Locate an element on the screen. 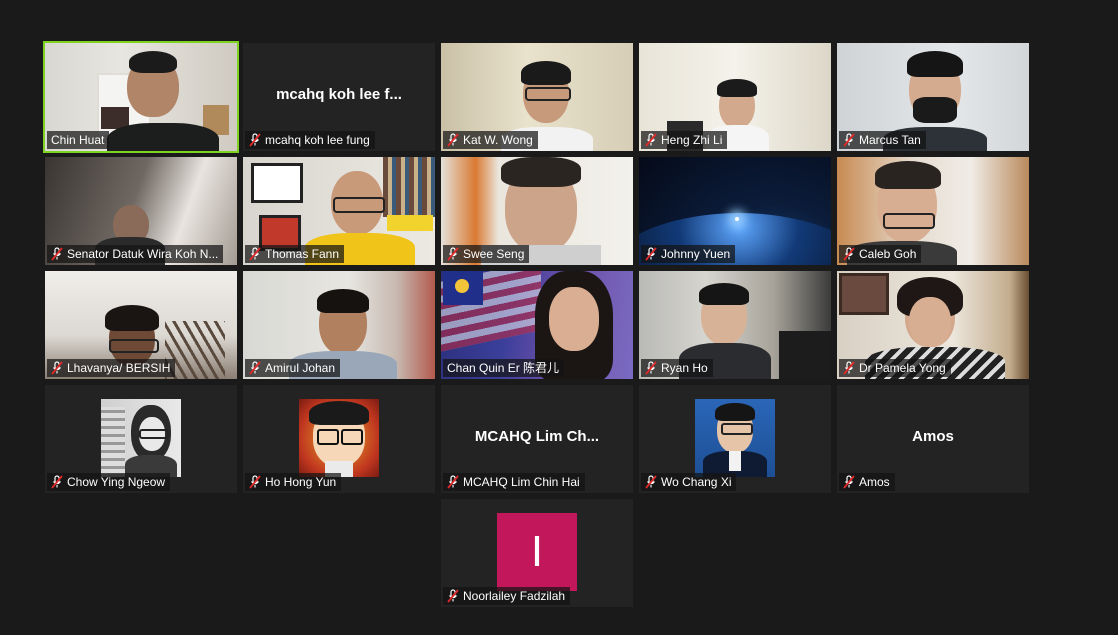 The width and height of the screenshot is (1118, 635). participant-tile-ho-hong-yun: Ho Hong Yun is located at coordinates (339, 439).